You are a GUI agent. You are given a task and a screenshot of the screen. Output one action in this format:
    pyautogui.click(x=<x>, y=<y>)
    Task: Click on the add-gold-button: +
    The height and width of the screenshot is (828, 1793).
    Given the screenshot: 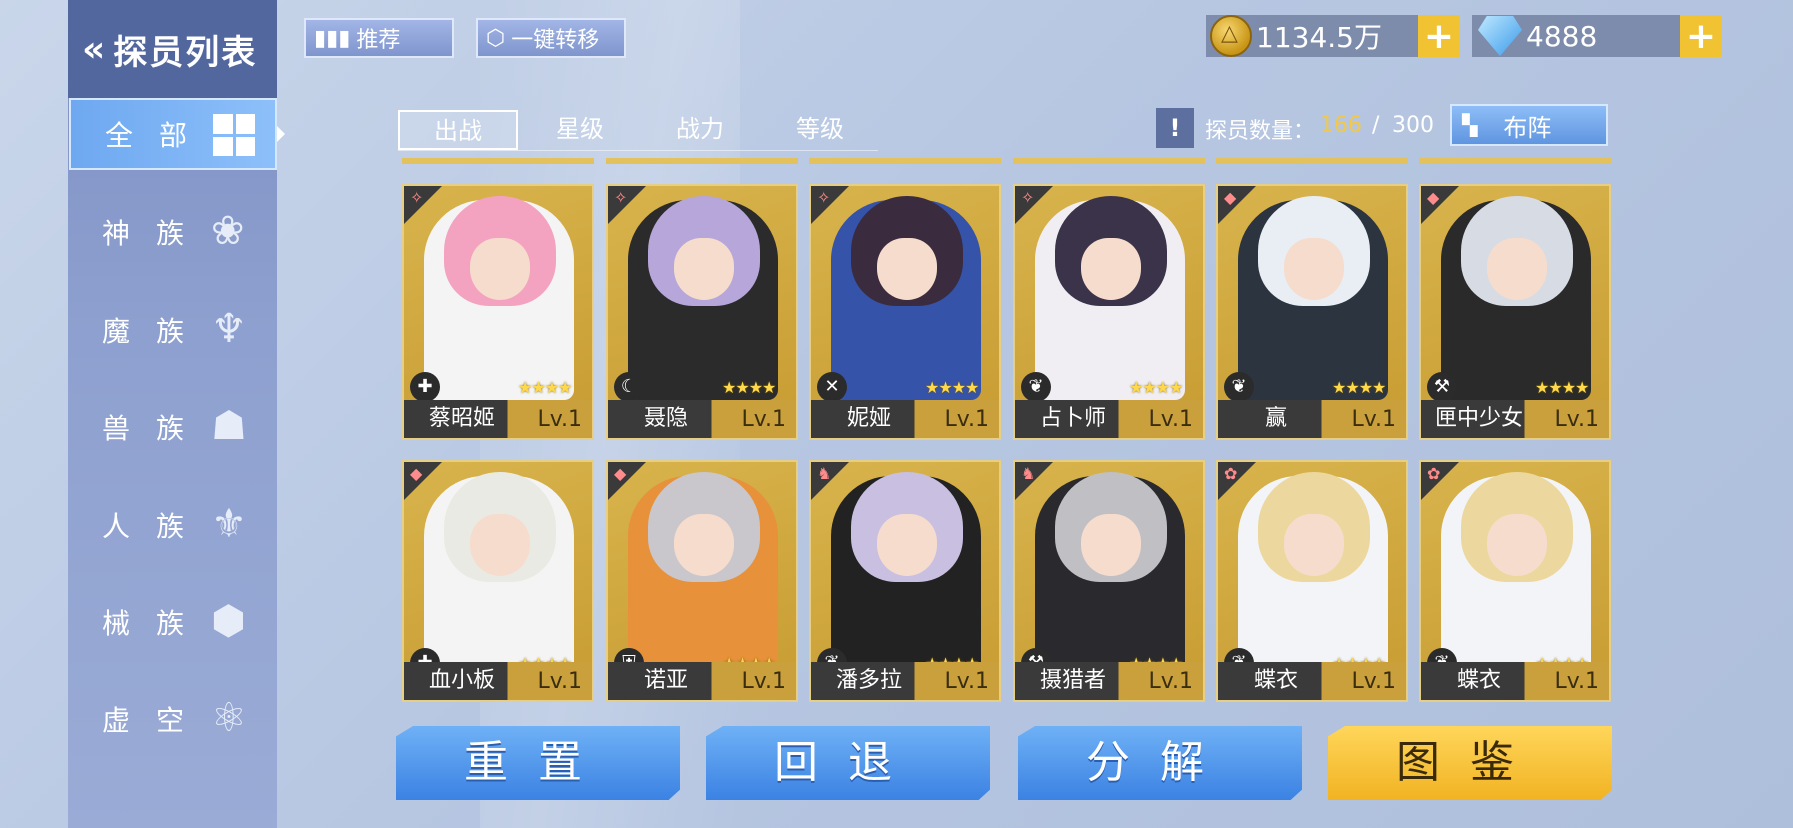 What is the action you would take?
    pyautogui.click(x=1439, y=36)
    